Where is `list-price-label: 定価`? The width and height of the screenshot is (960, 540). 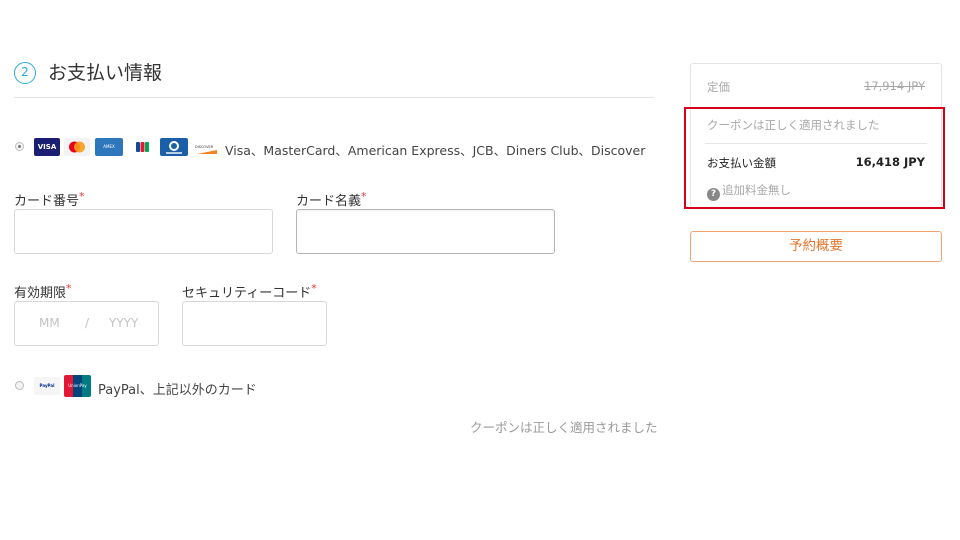 list-price-label: 定価 is located at coordinates (718, 87).